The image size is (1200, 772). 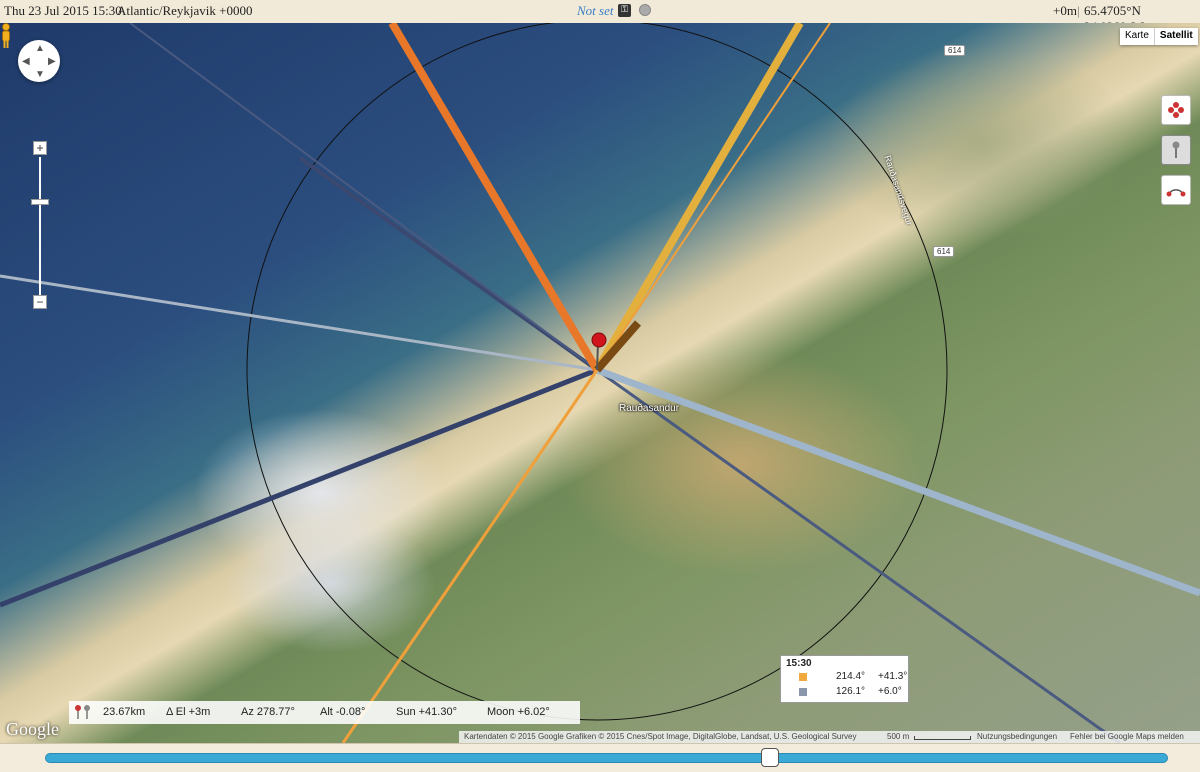 I want to click on altitude-value: Alt -0.08°, so click(x=343, y=712).